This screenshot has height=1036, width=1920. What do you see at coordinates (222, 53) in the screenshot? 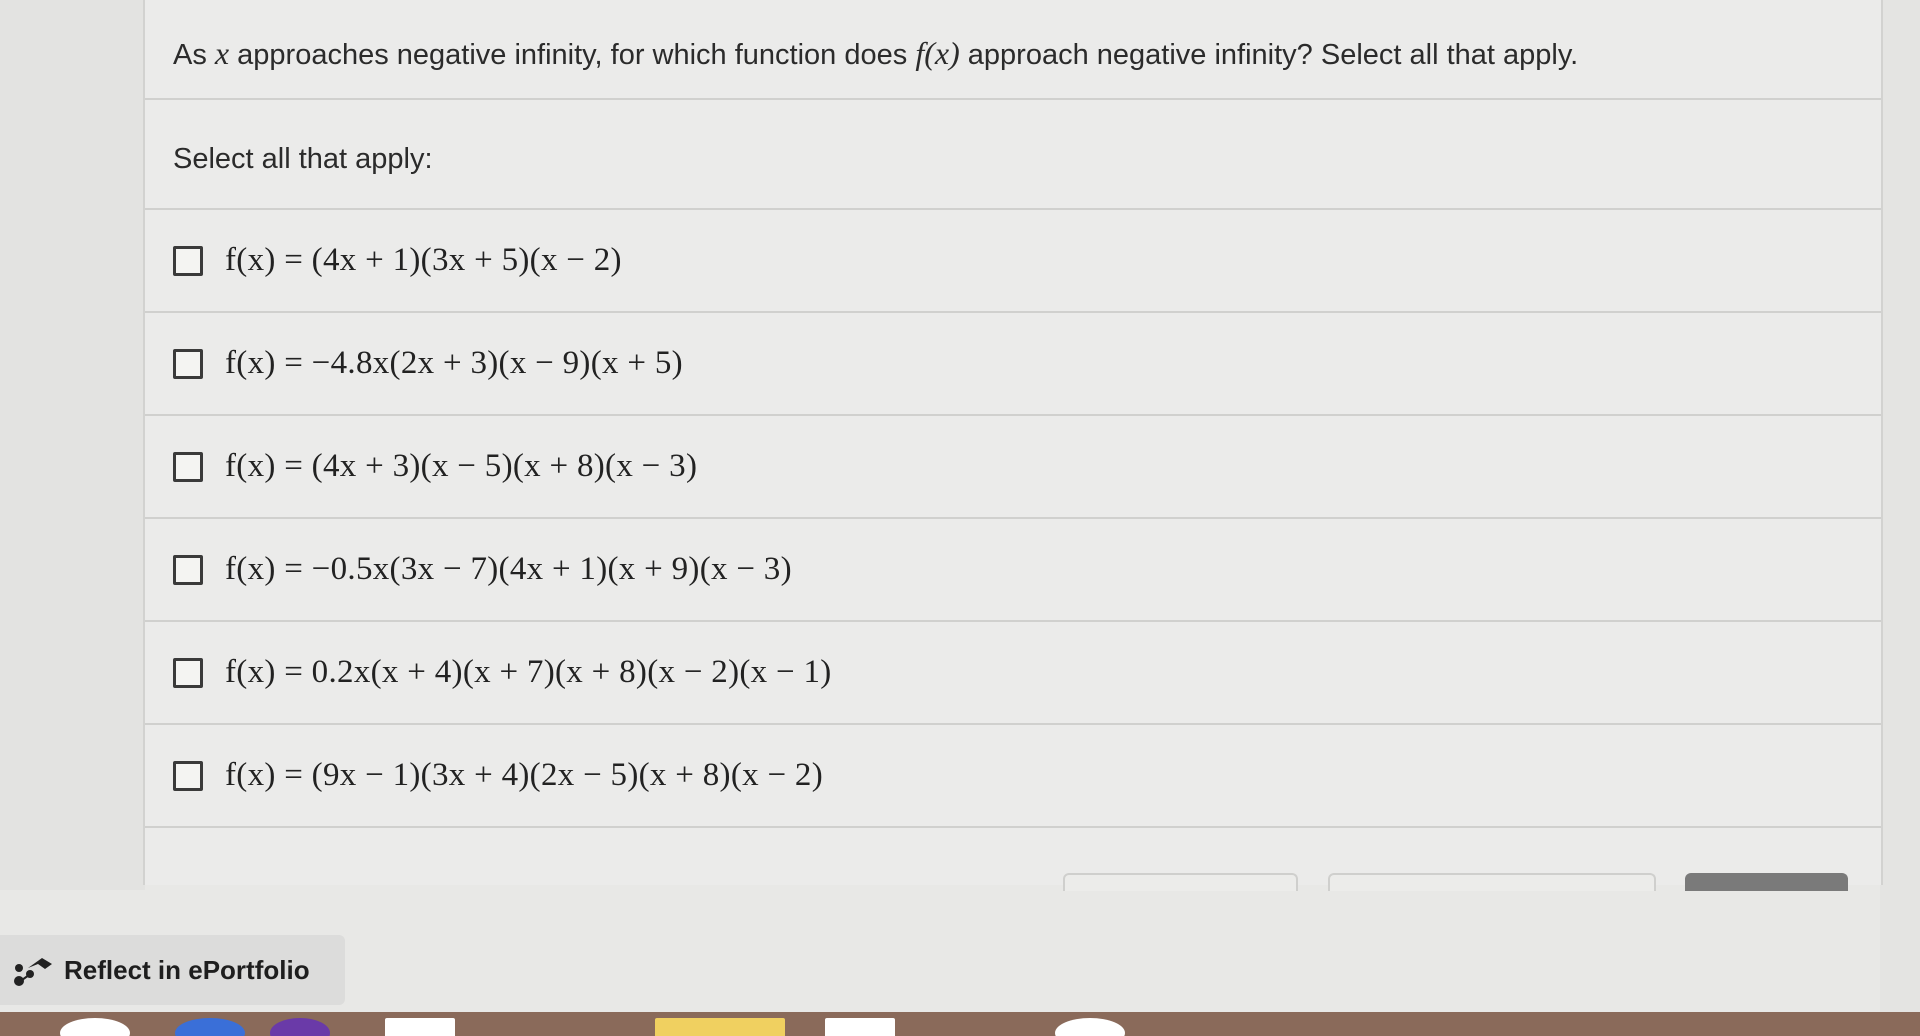
I see `question-variable: x` at bounding box center [222, 53].